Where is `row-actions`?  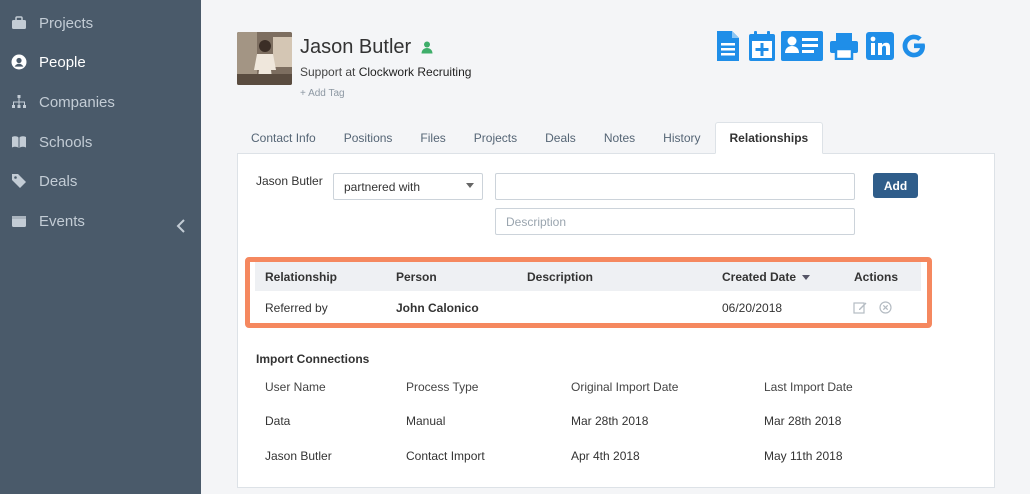
row-actions is located at coordinates (872, 307).